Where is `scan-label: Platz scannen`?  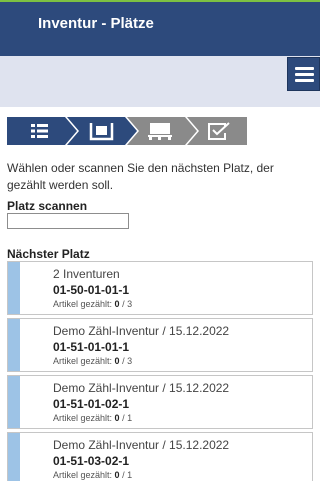 scan-label: Platz scannen is located at coordinates (47, 206).